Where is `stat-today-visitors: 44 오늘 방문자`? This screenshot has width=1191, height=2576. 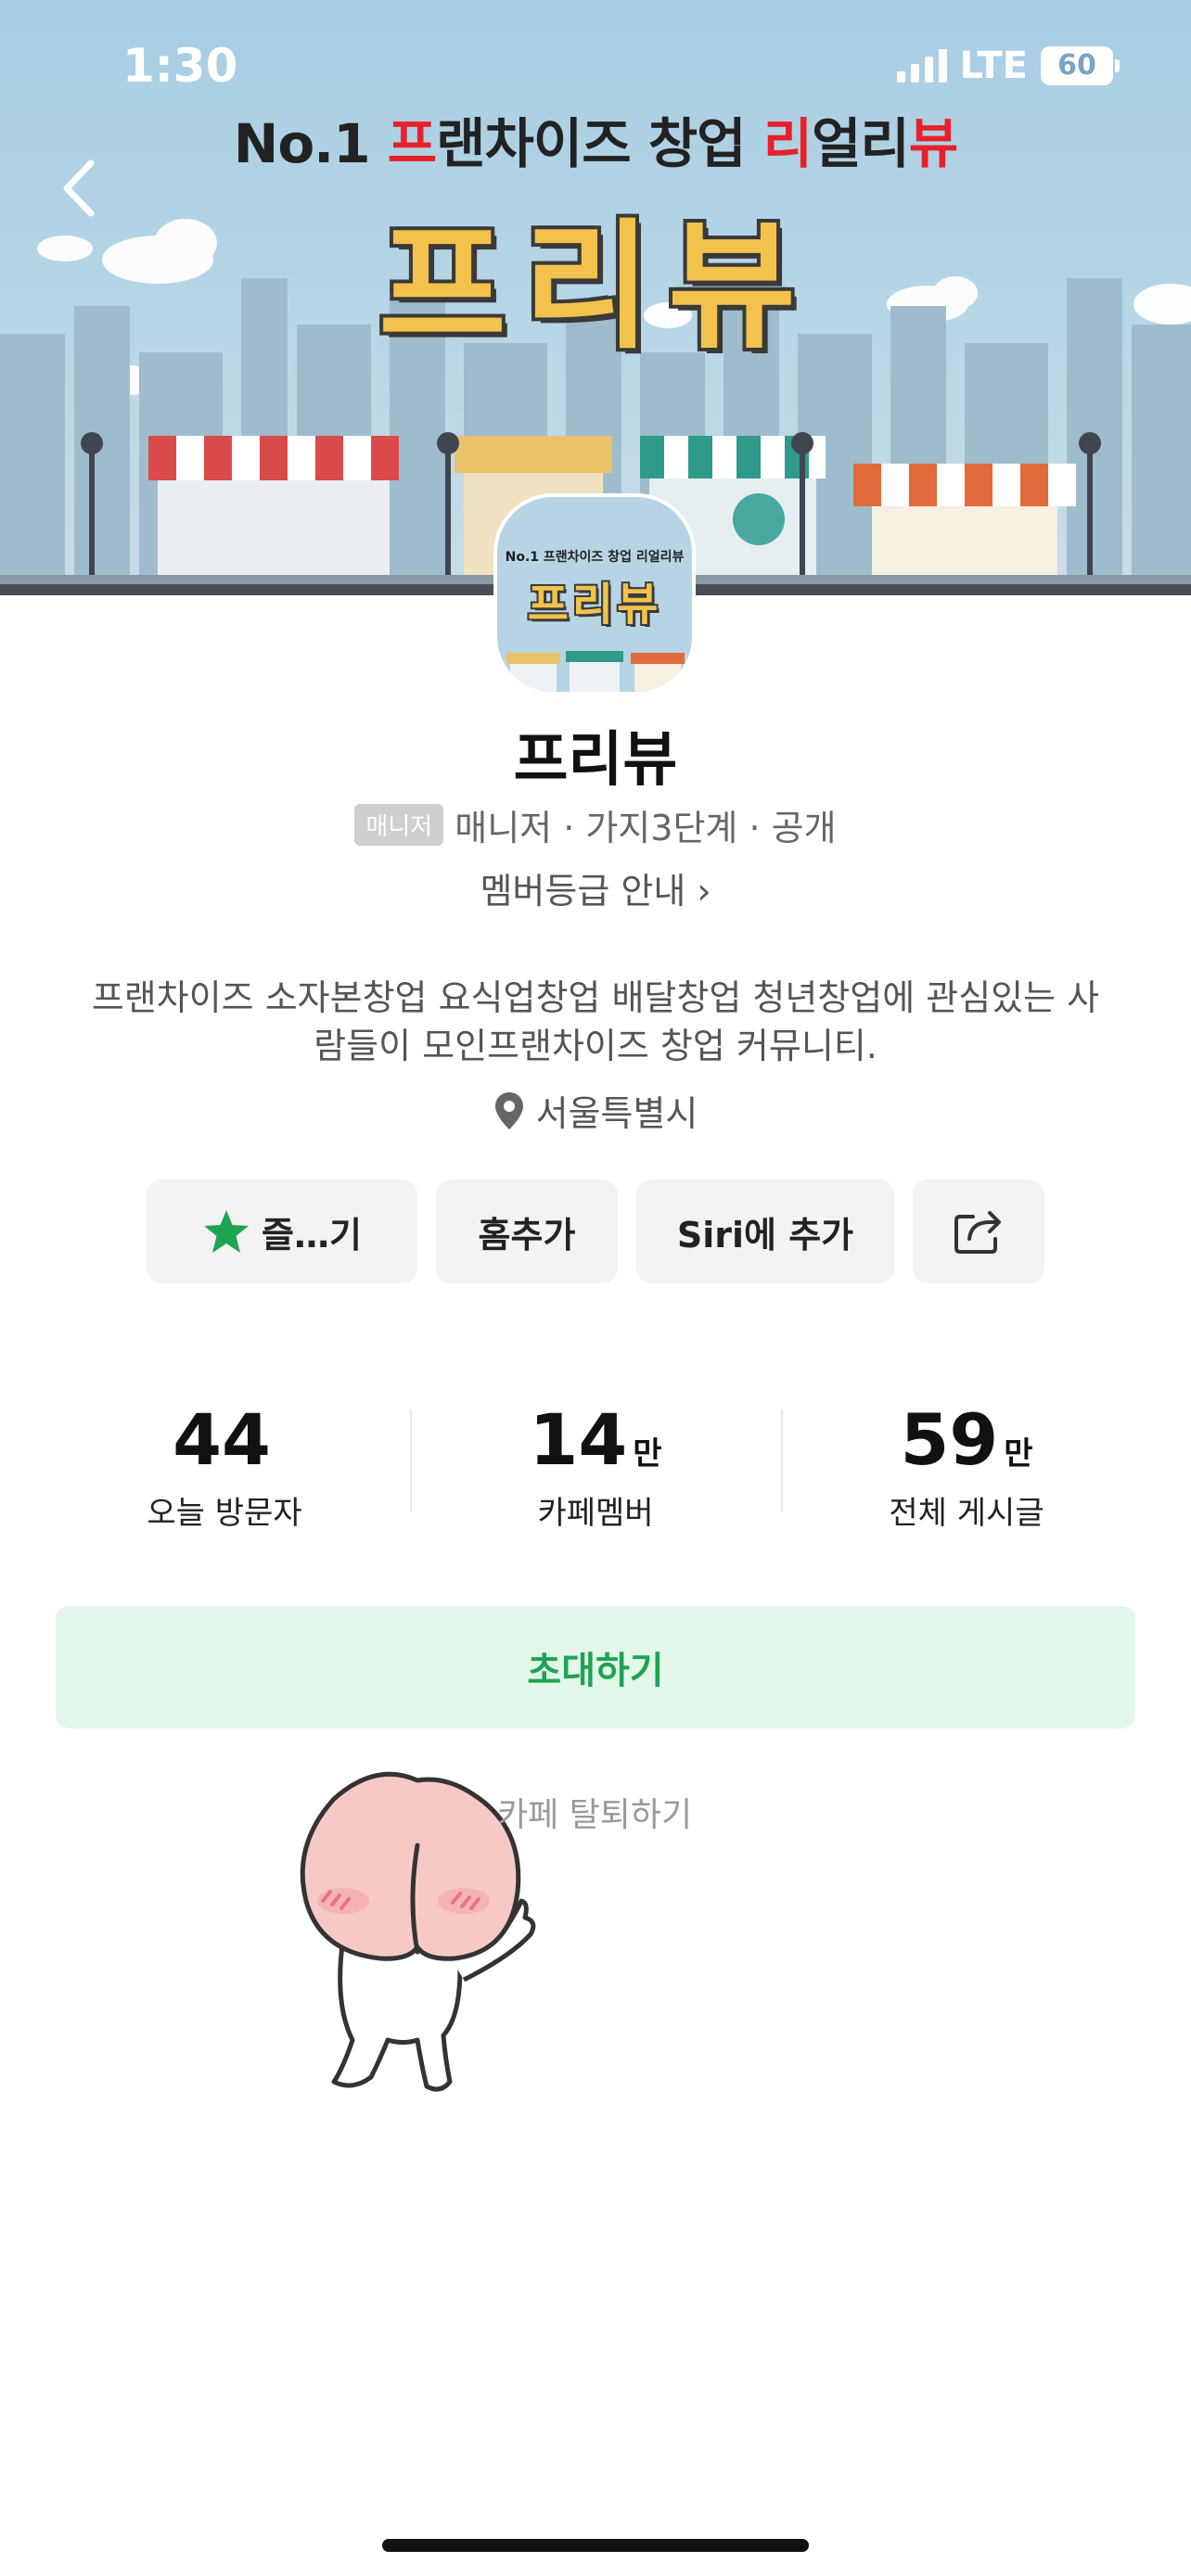 stat-today-visitors: 44 오늘 방문자 is located at coordinates (224, 1465).